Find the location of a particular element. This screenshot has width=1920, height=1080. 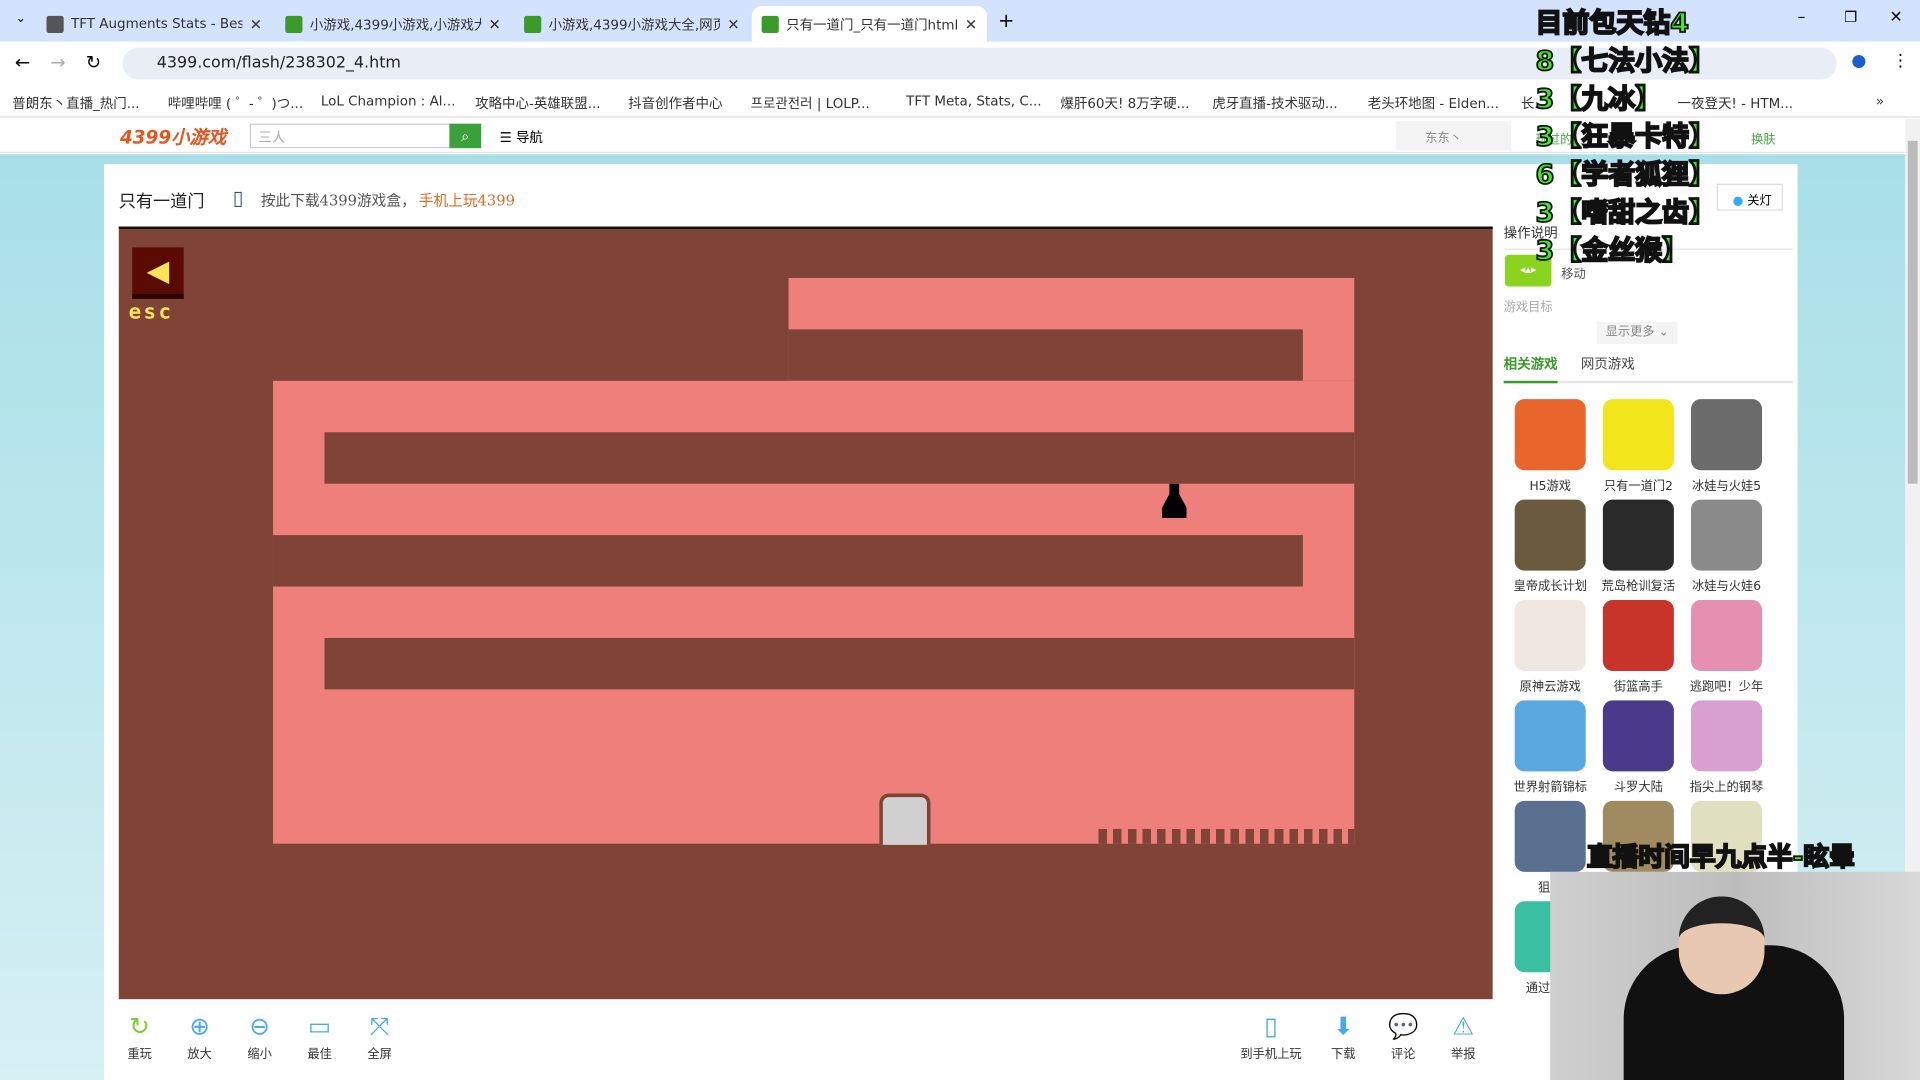

game-name: 皇帝成长计划 is located at coordinates (1550, 587).